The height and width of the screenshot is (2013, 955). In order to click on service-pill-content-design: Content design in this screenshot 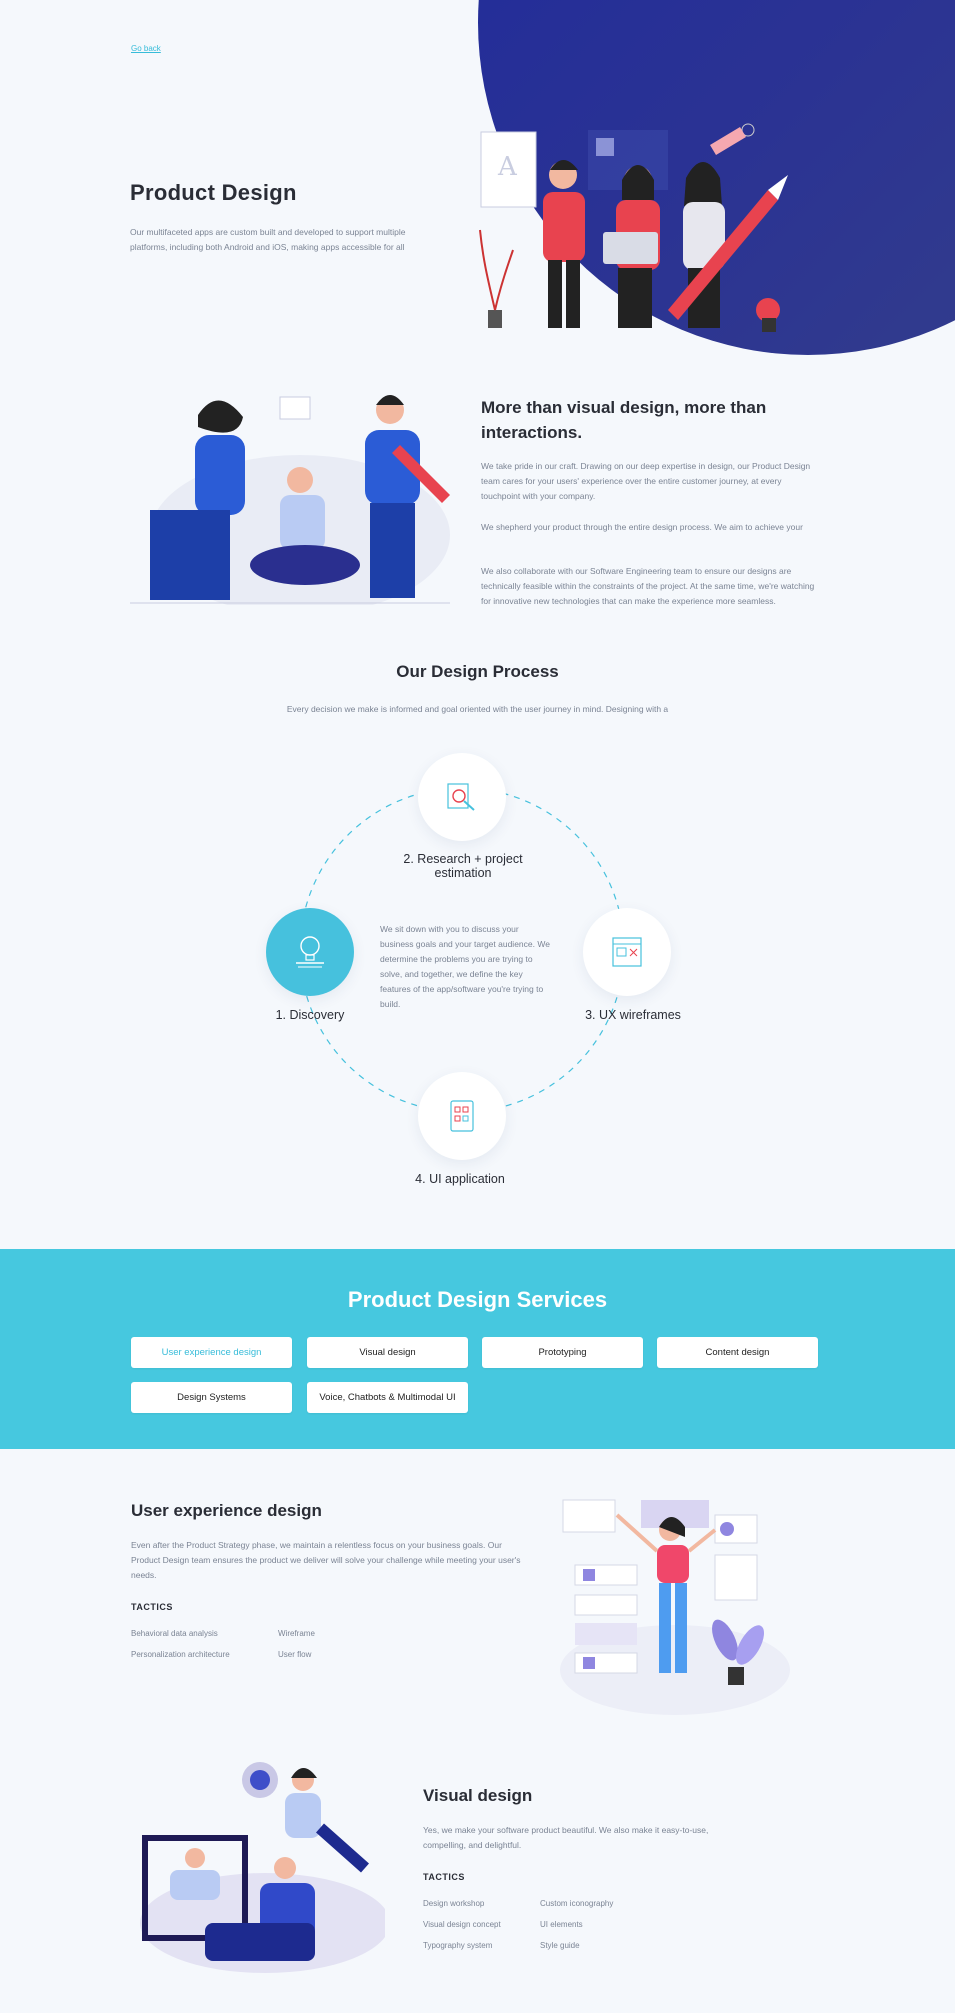, I will do `click(737, 1352)`.